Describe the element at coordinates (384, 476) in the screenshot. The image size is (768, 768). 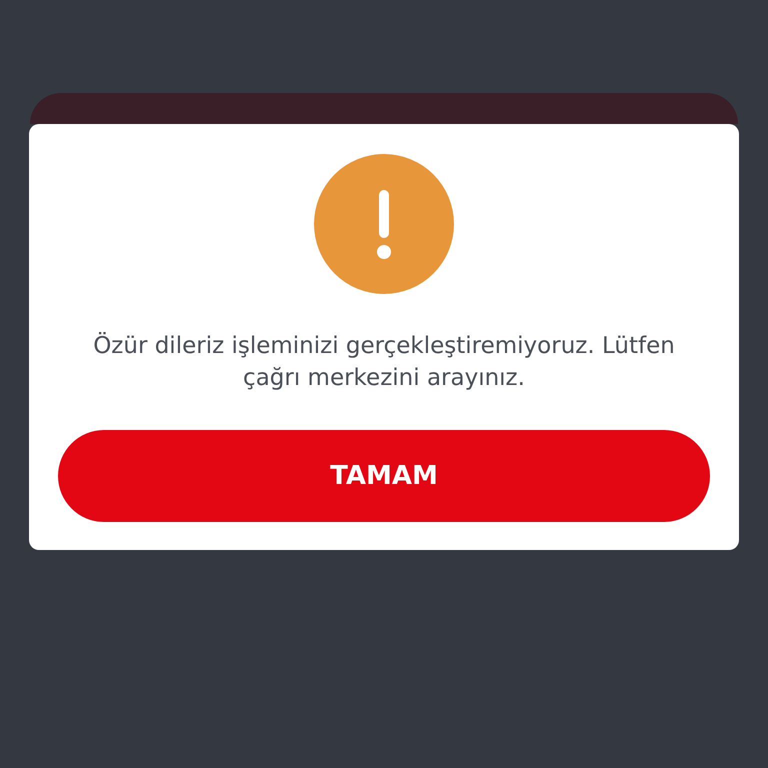
I see `ok-button: TAMAM` at that location.